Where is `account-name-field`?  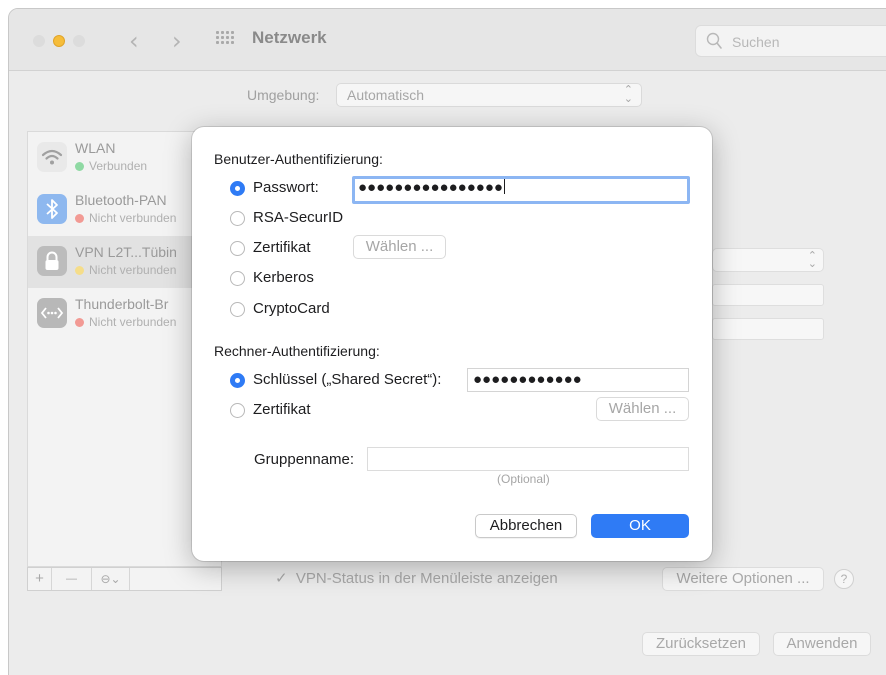 account-name-field is located at coordinates (768, 329).